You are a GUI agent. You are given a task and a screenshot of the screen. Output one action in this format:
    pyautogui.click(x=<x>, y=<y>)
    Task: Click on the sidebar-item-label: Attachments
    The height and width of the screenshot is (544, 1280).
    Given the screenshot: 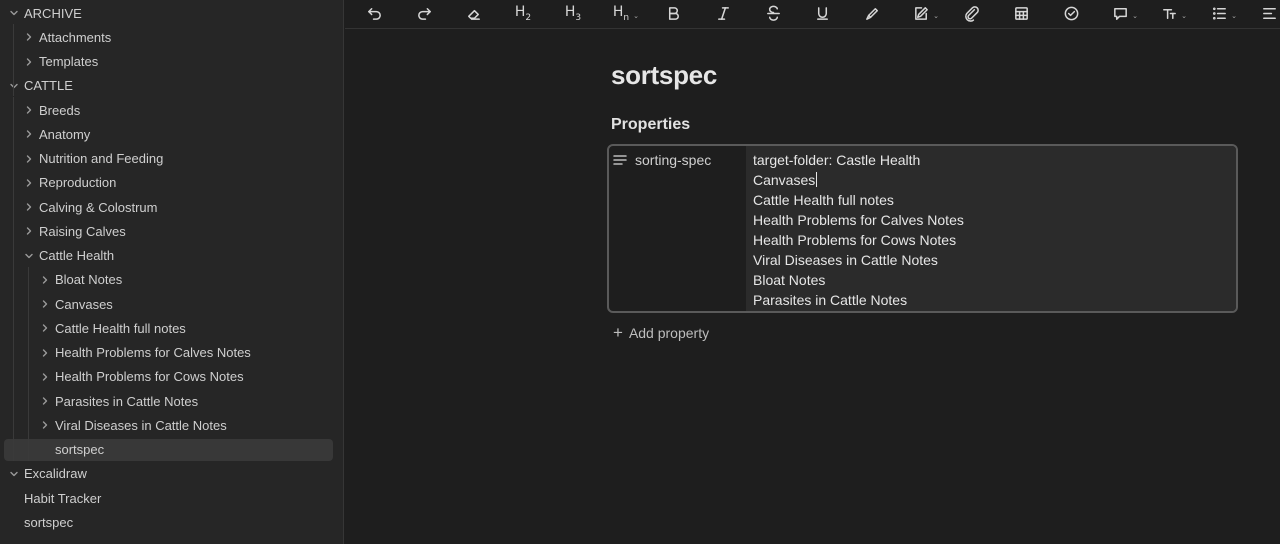 What is the action you would take?
    pyautogui.click(x=75, y=37)
    